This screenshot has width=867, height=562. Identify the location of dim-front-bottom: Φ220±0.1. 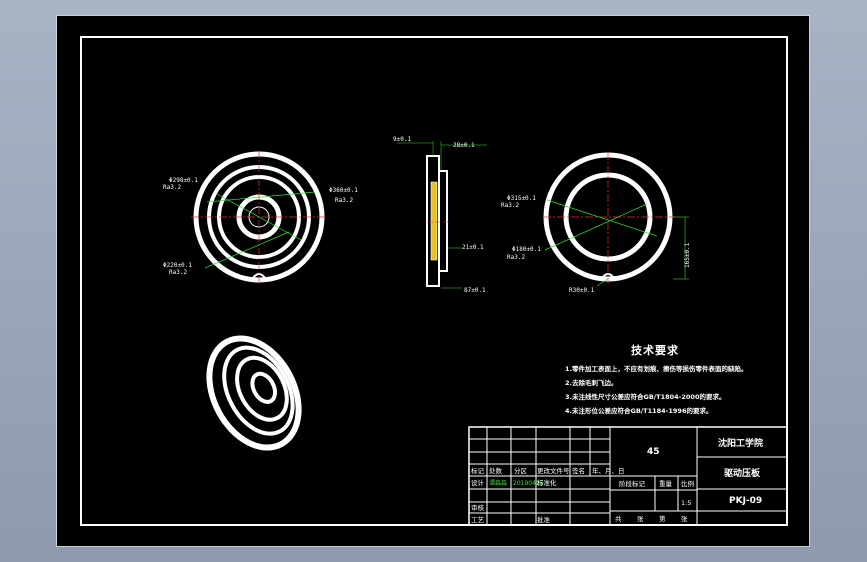
(177, 265).